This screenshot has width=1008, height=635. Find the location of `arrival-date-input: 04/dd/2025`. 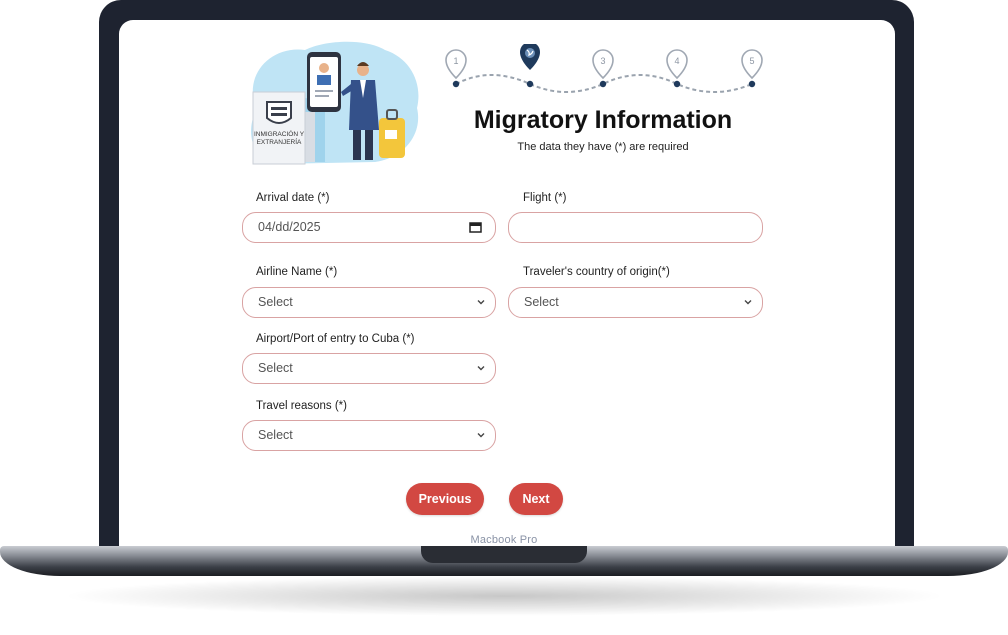

arrival-date-input: 04/dd/2025 is located at coordinates (369, 227).